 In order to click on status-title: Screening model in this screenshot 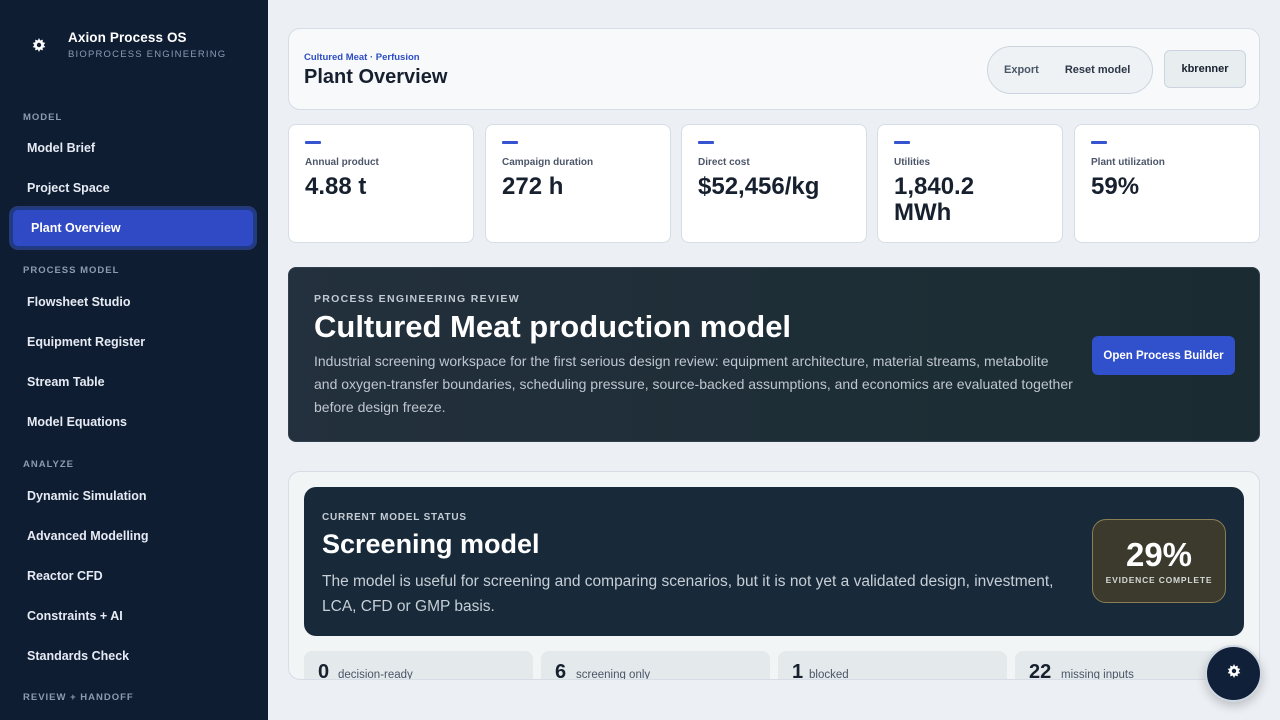, I will do `click(431, 544)`.